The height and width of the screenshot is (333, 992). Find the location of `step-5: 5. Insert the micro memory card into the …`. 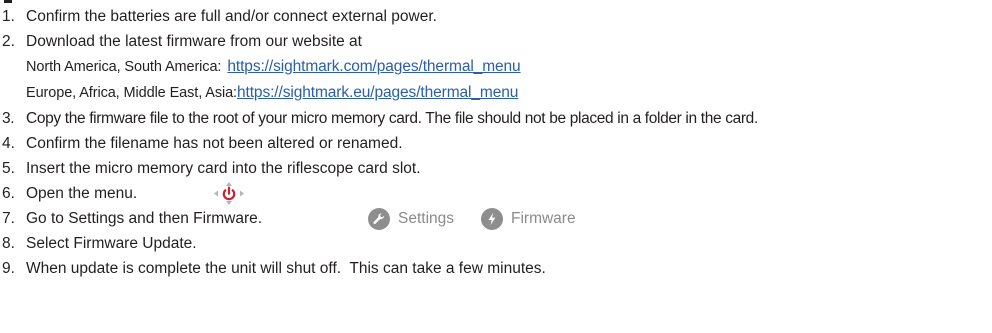

step-5: 5. Insert the micro memory card into the … is located at coordinates (496, 168).